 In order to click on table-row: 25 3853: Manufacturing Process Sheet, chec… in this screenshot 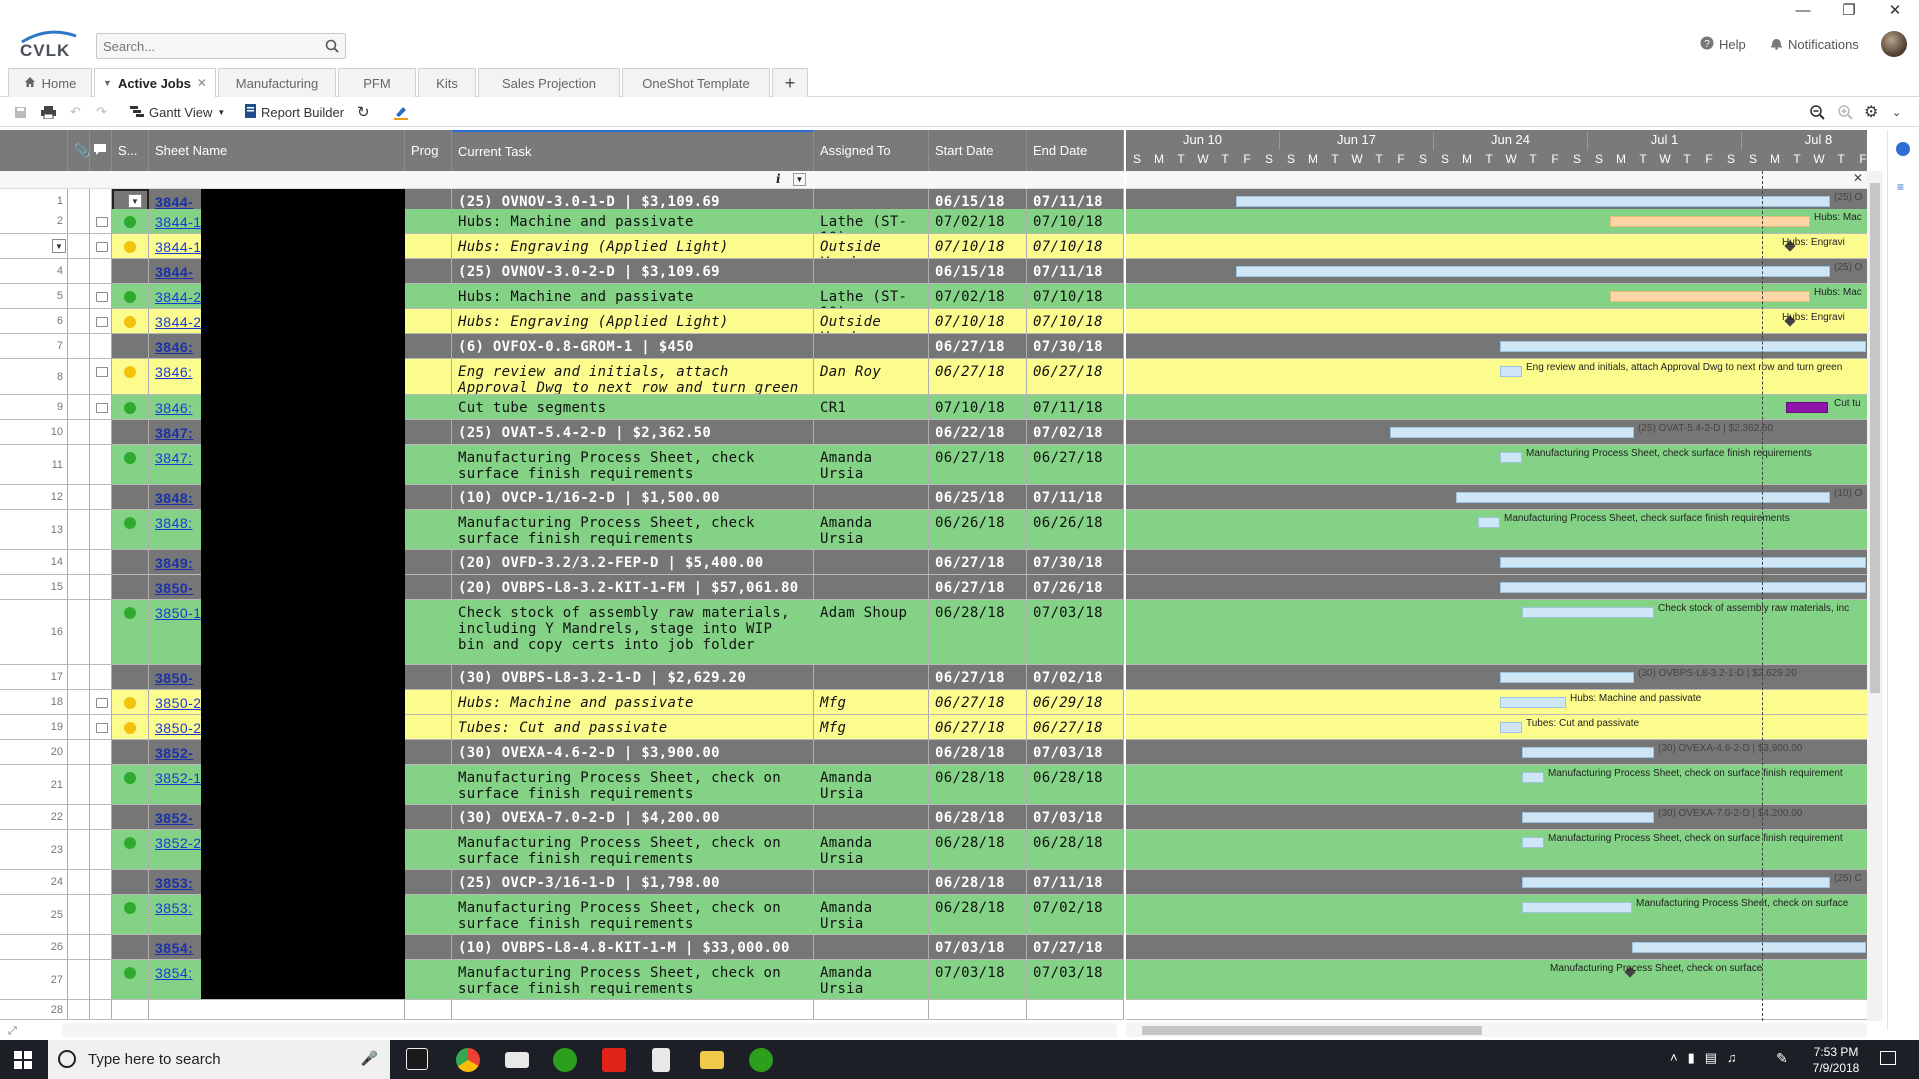, I will do `click(562, 915)`.